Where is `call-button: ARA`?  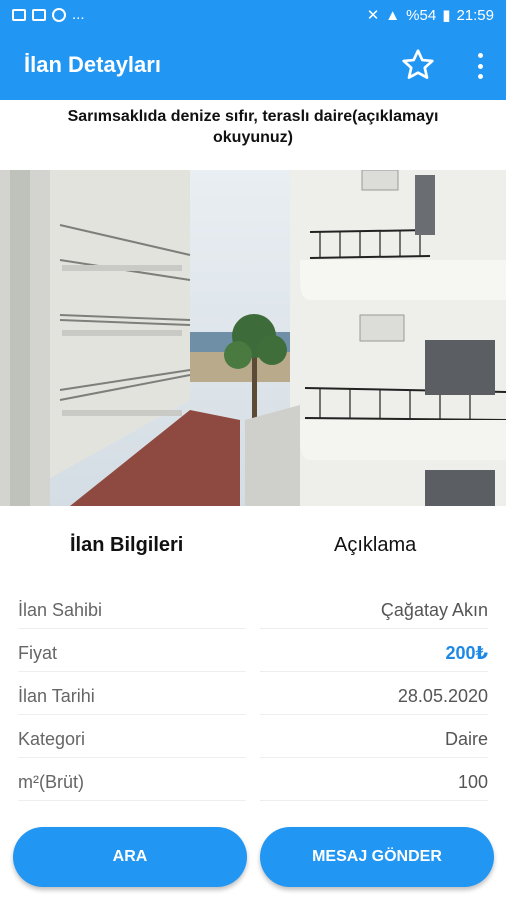
call-button: ARA is located at coordinates (130, 857).